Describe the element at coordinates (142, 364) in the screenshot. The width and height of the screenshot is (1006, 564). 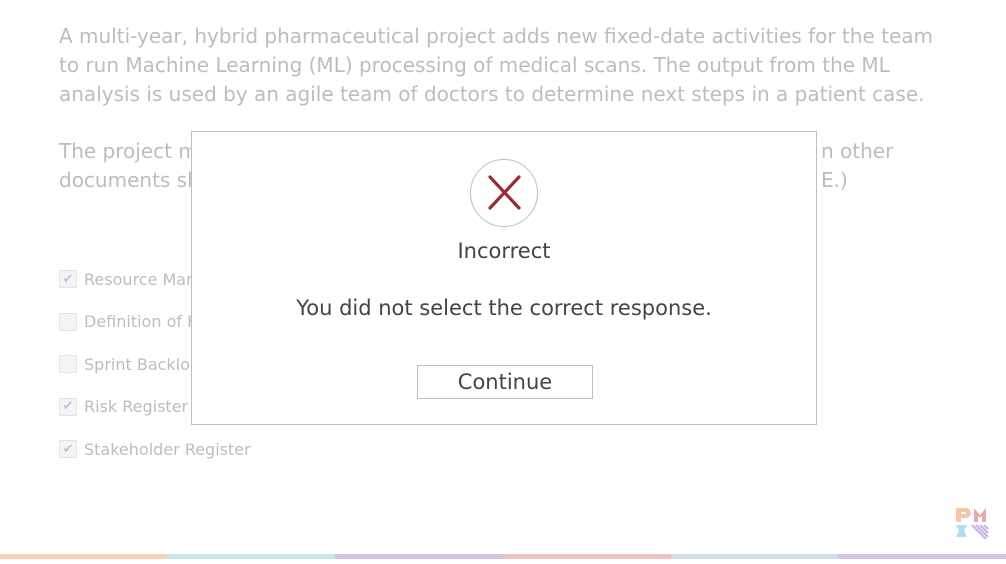
I see `option-label: Sprint Backlog` at that location.